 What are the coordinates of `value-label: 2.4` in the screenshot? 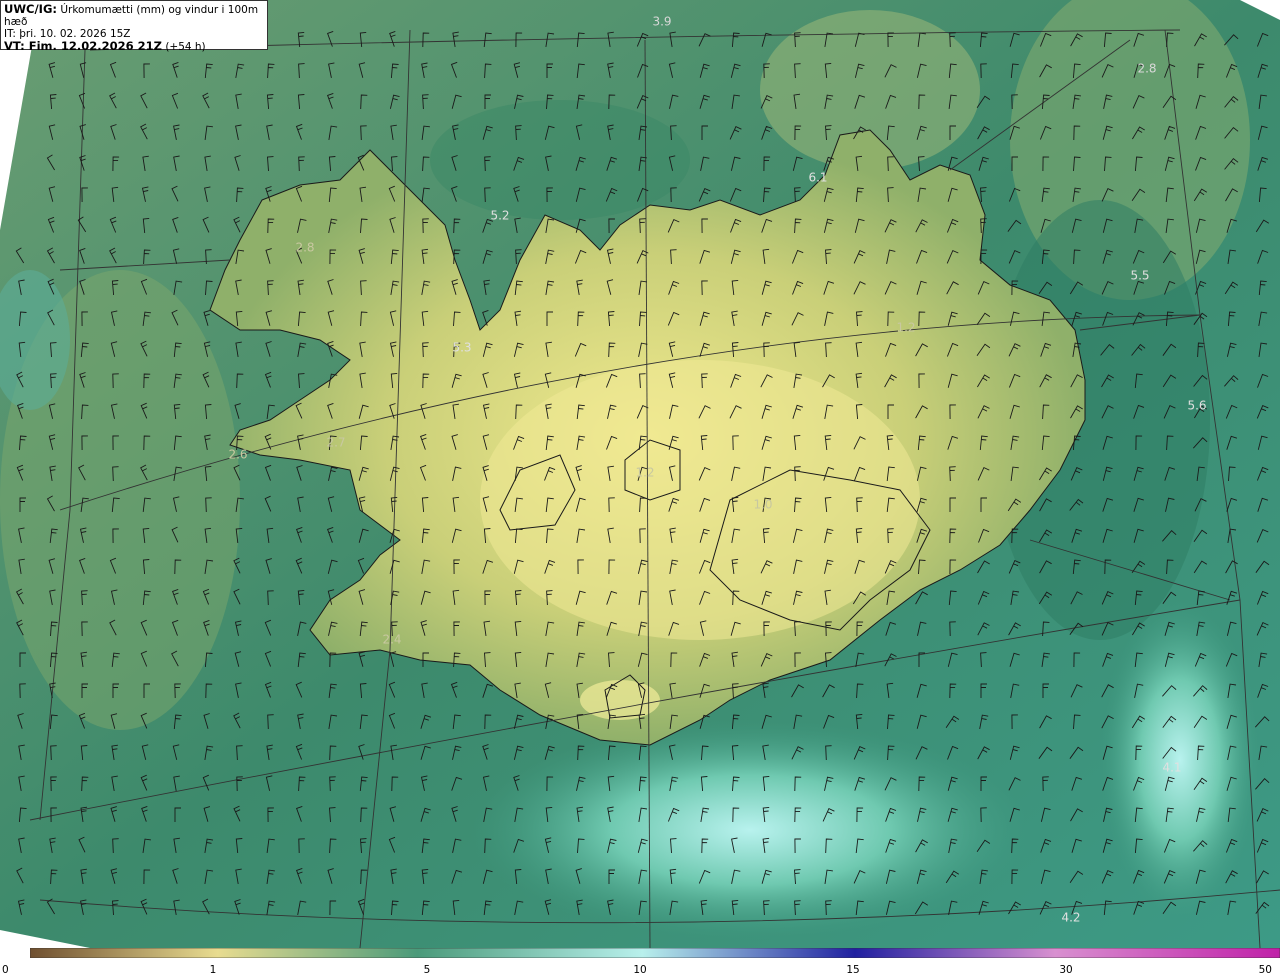 It's located at (391, 640).